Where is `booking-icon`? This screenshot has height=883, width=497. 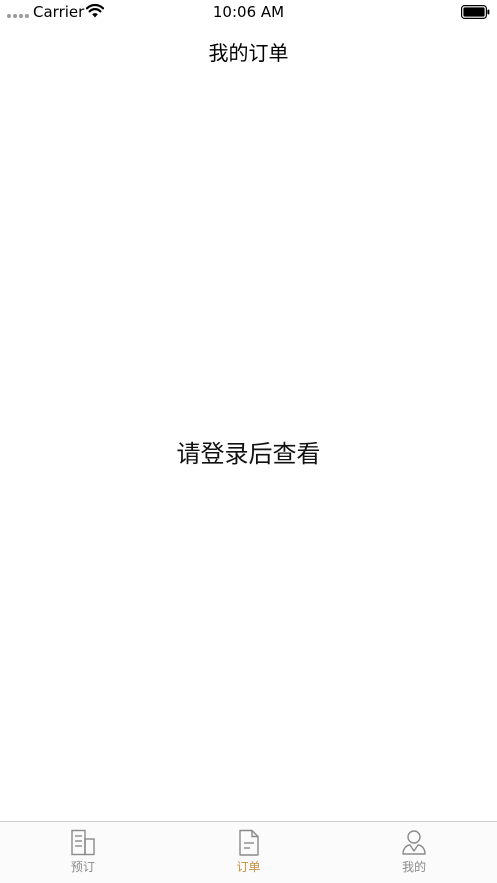 booking-icon is located at coordinates (83, 842).